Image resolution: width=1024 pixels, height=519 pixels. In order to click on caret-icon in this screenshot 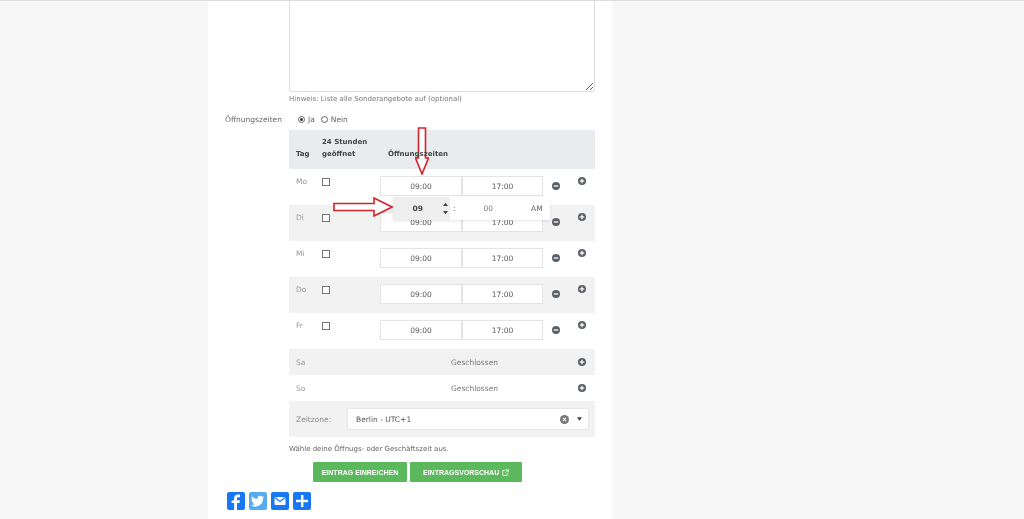, I will do `click(579, 419)`.